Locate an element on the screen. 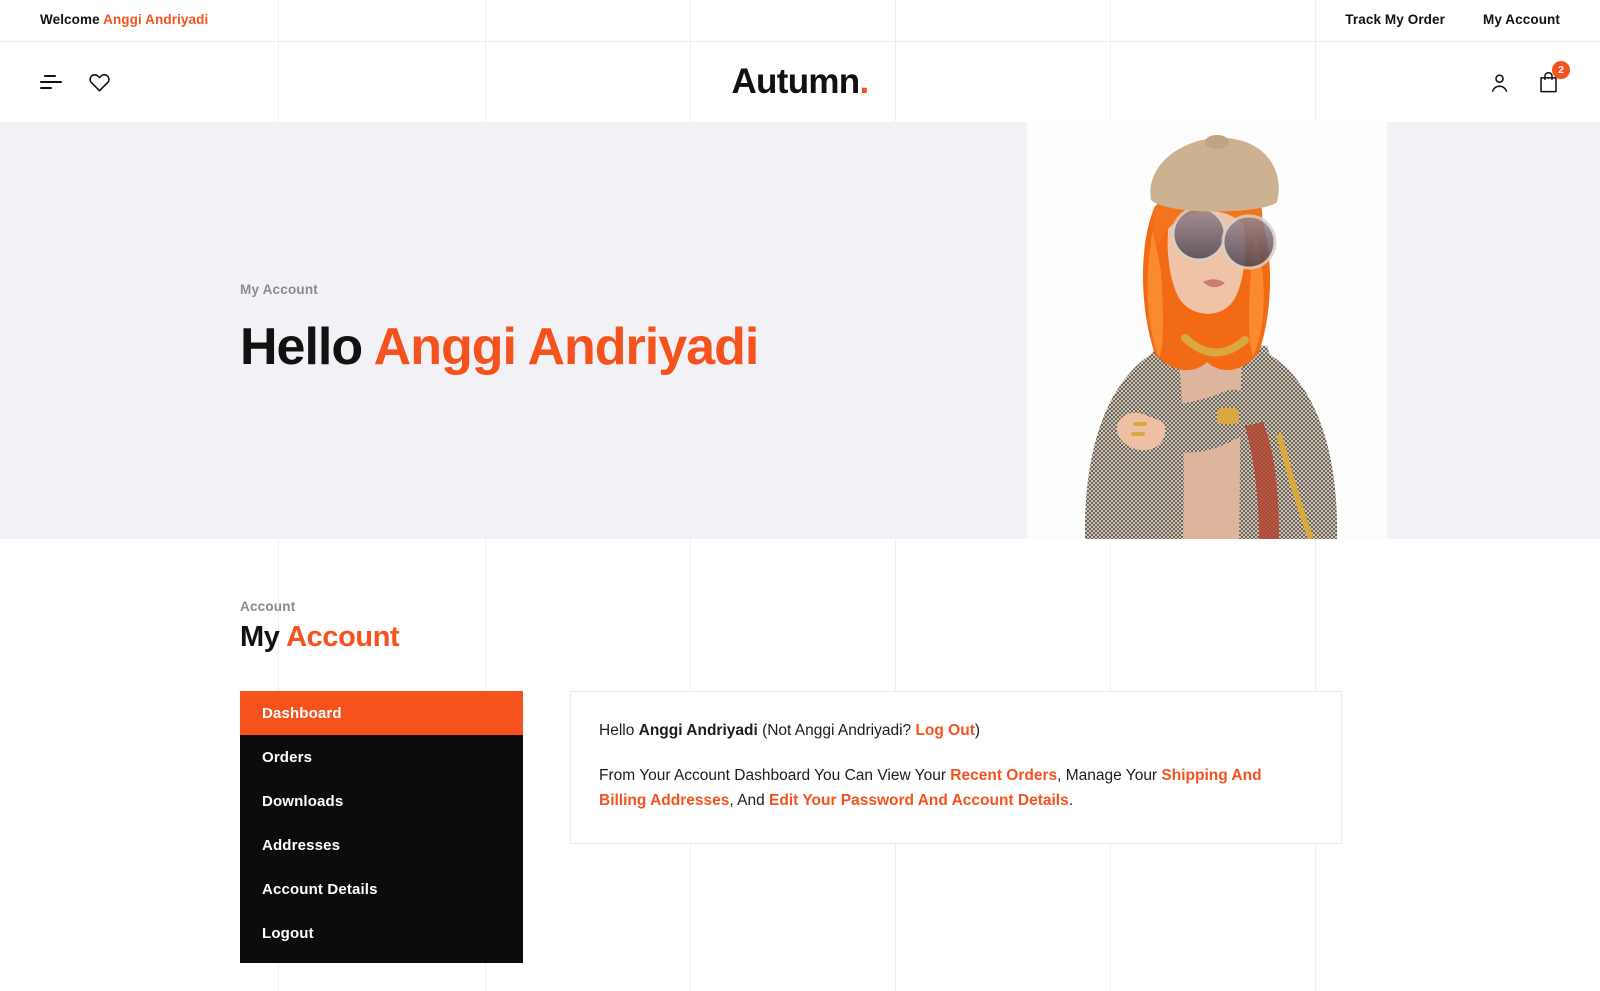  header-right-icons: 2 is located at coordinates (1529, 82).